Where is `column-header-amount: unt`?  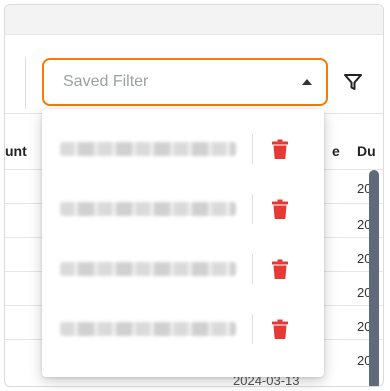
column-header-amount: unt is located at coordinates (16, 151).